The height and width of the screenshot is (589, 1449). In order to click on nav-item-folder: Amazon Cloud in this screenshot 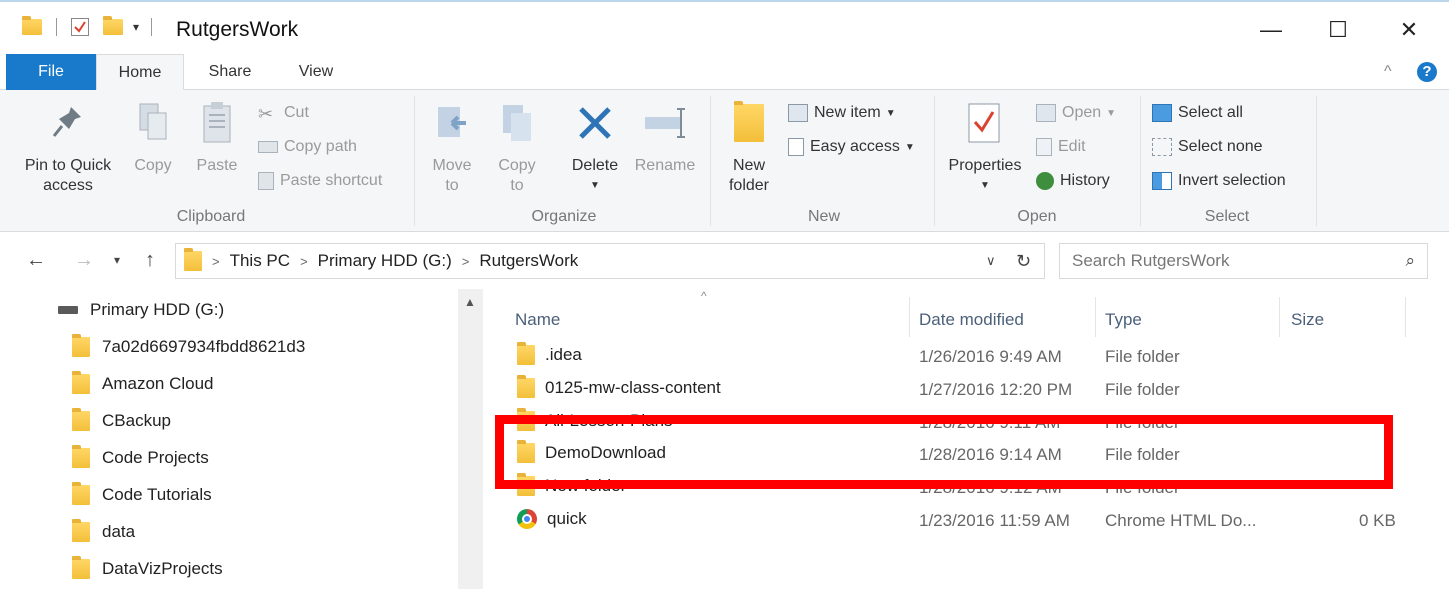, I will do `click(143, 384)`.